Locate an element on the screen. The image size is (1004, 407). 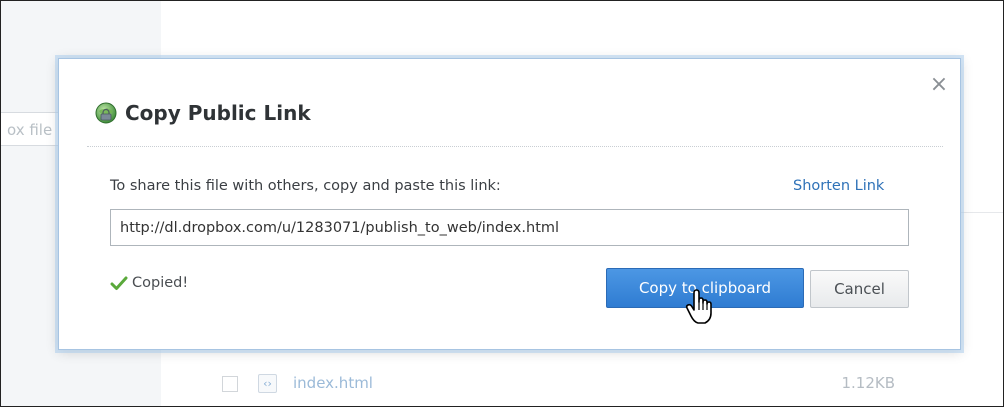
cancel-button: Cancel is located at coordinates (859, 289).